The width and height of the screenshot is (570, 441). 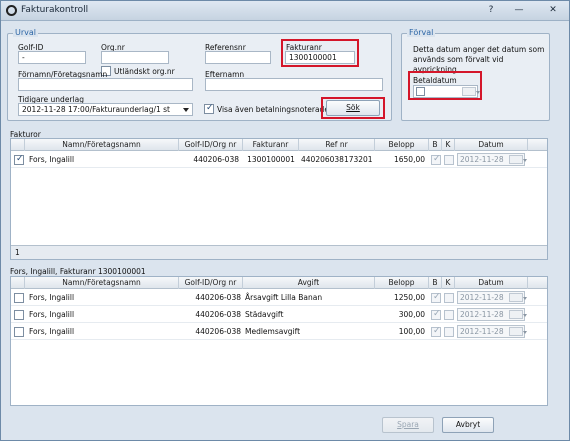 I want to click on title-bar: Fakturakontroll ? — ✕, so click(x=285, y=11).